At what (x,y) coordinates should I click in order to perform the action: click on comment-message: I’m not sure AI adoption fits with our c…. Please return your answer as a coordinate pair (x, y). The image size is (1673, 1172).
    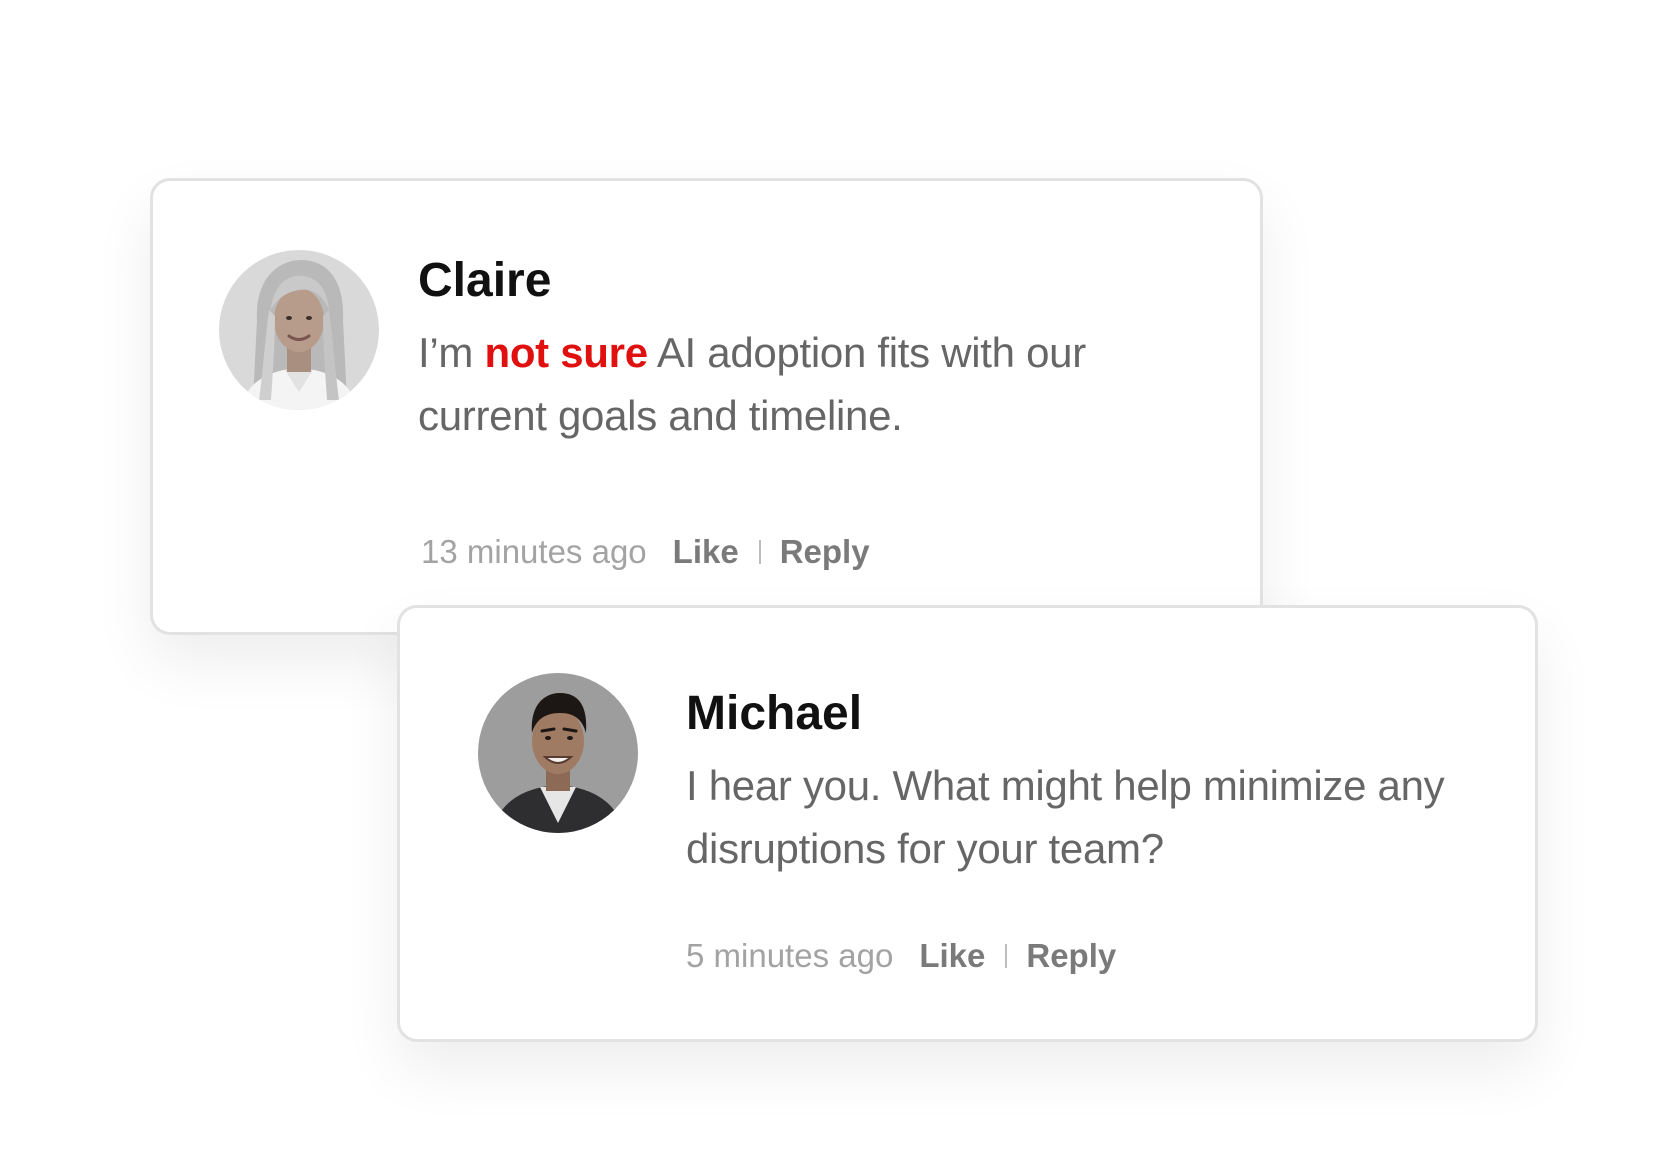
    Looking at the image, I should click on (798, 384).